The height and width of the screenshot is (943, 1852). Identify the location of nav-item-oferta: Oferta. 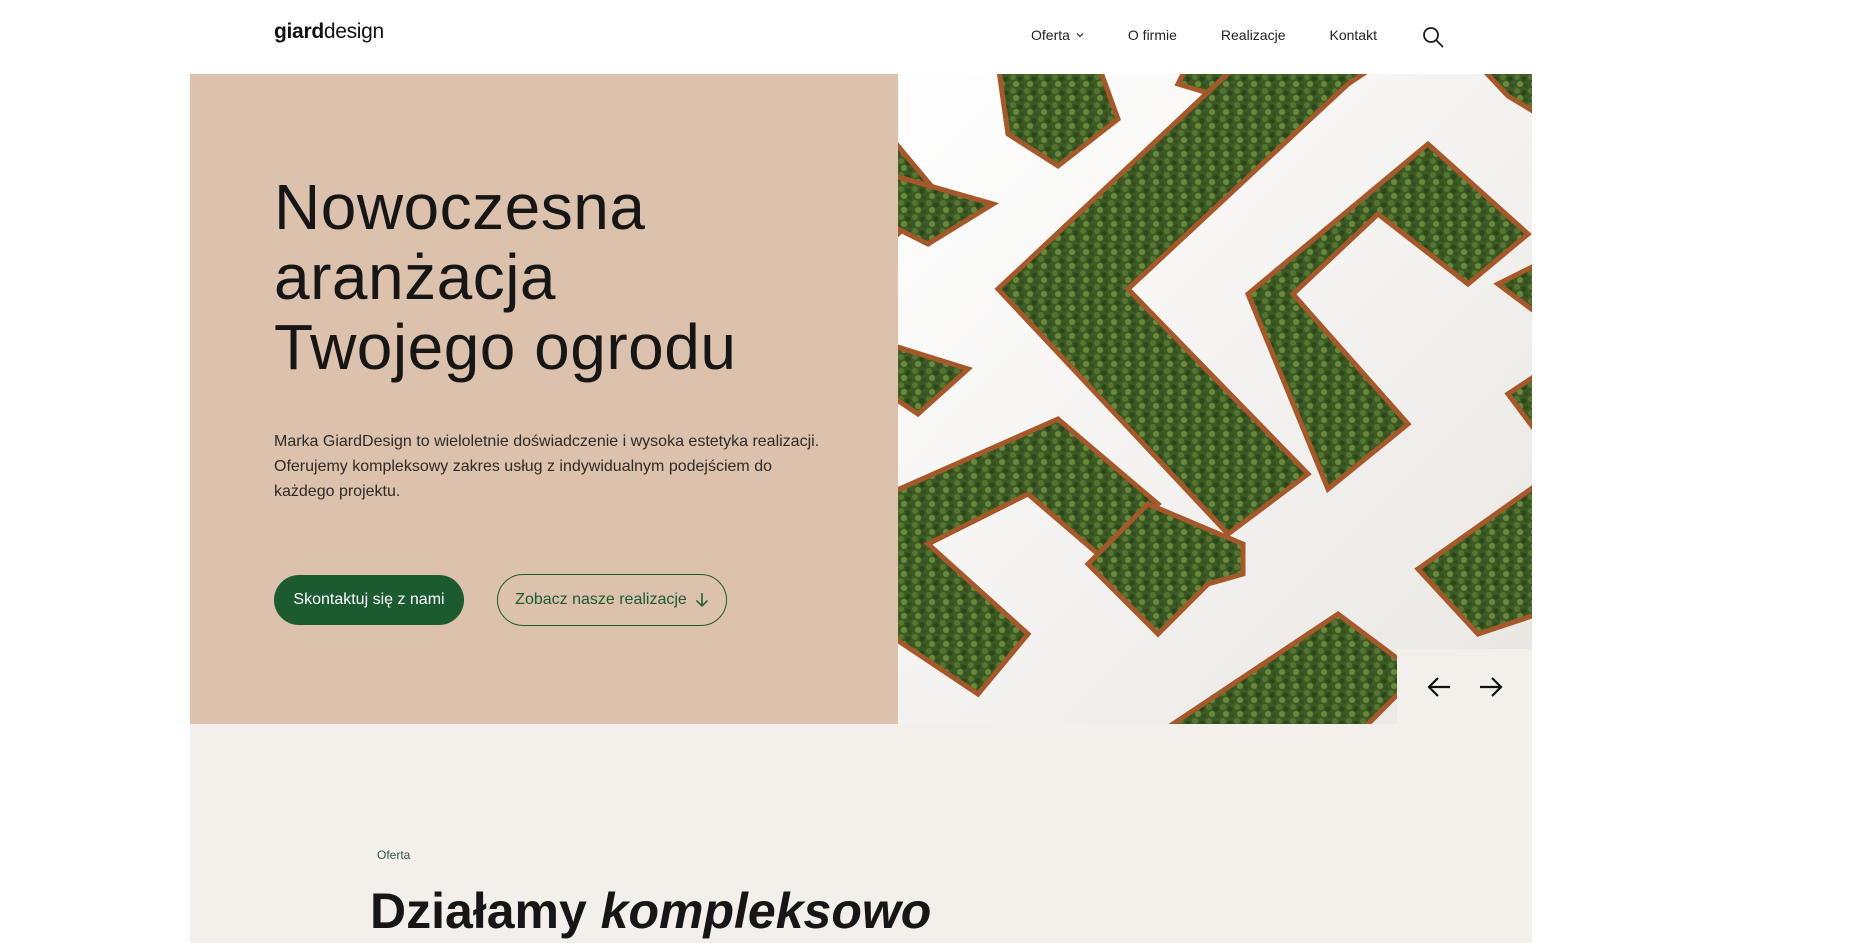
(1057, 35).